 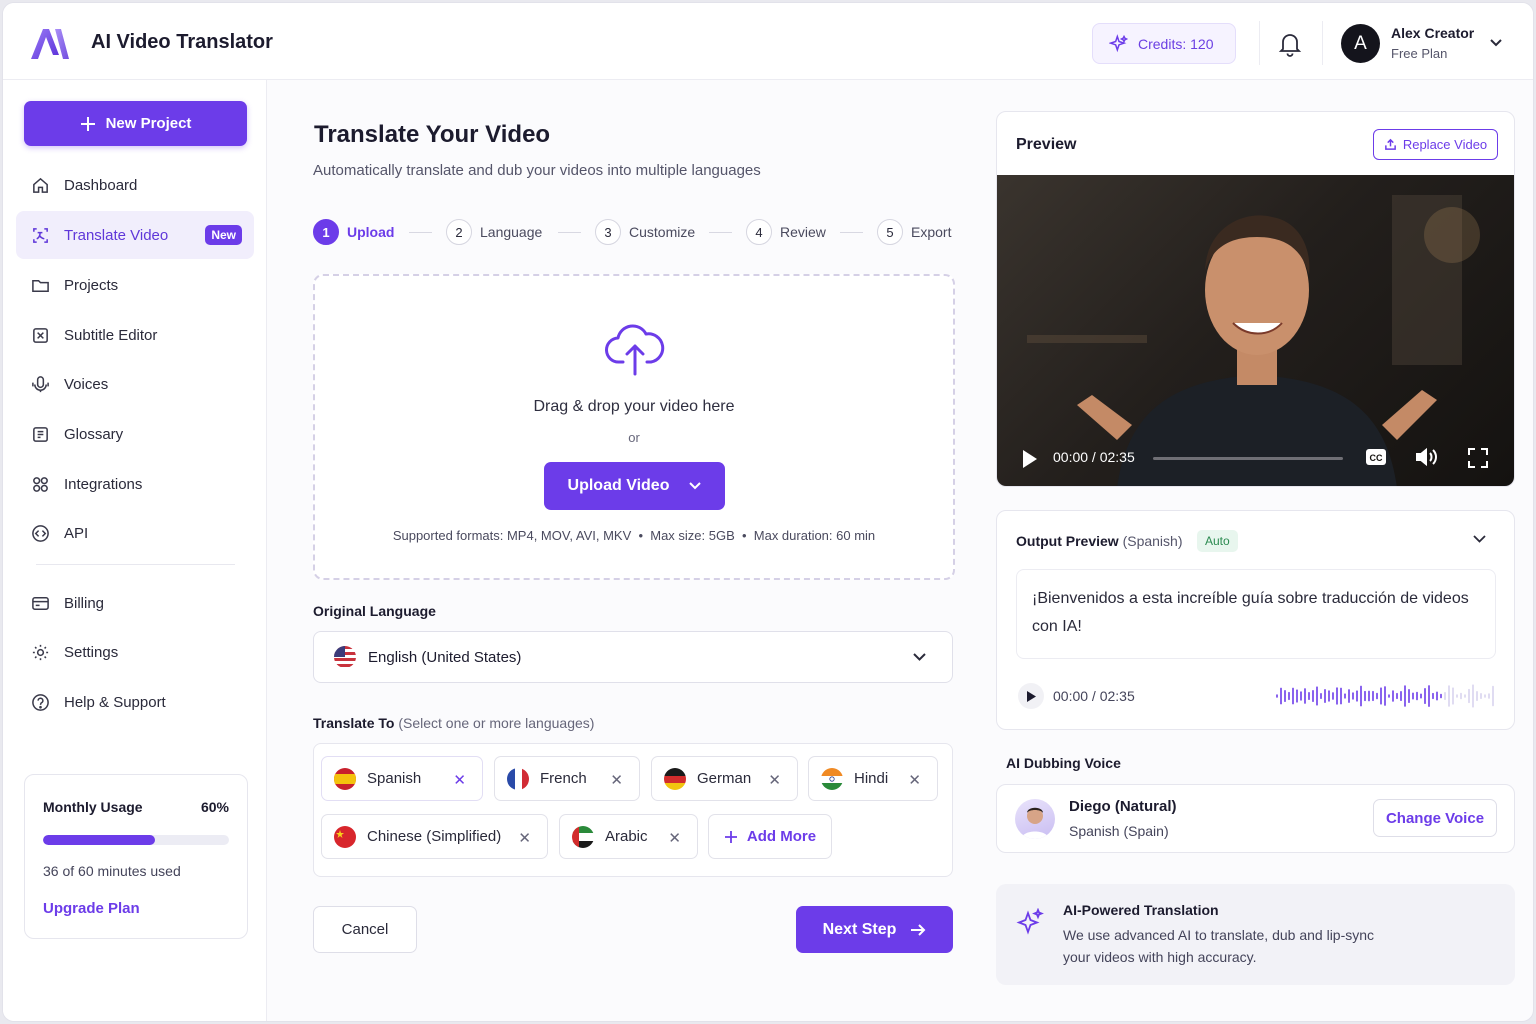 What do you see at coordinates (420, 232) in the screenshot?
I see `step-connector` at bounding box center [420, 232].